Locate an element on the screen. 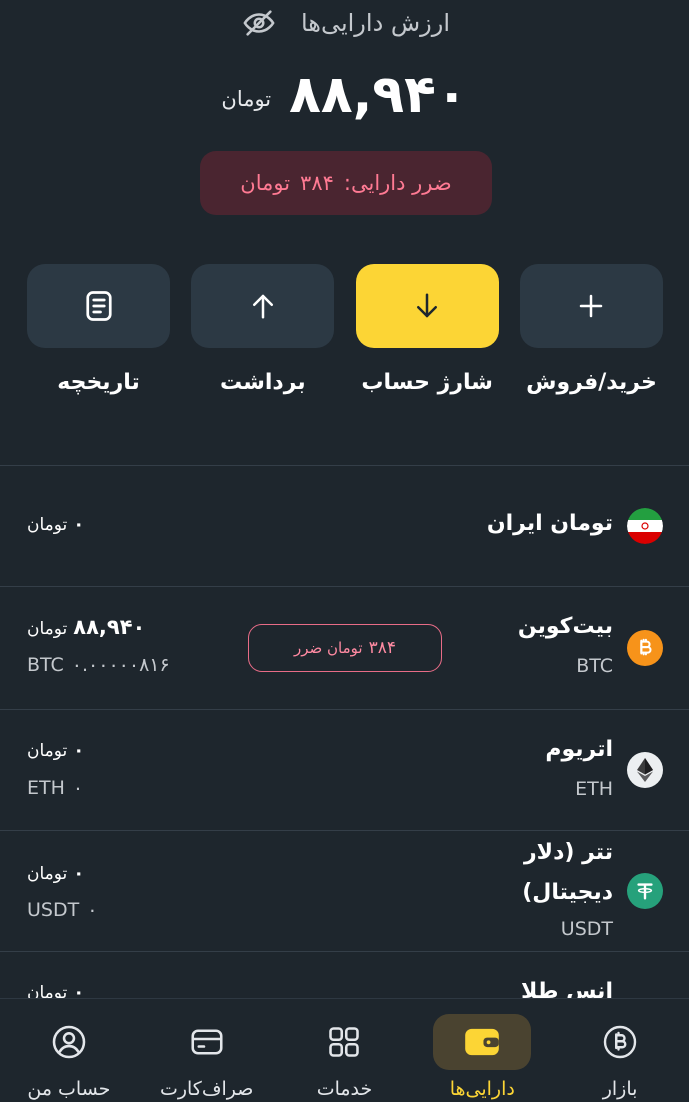  asset-row-usdt: تتر (دلار دیجیتال) USDT ۰ تومان USDT ۰ is located at coordinates (344, 891).